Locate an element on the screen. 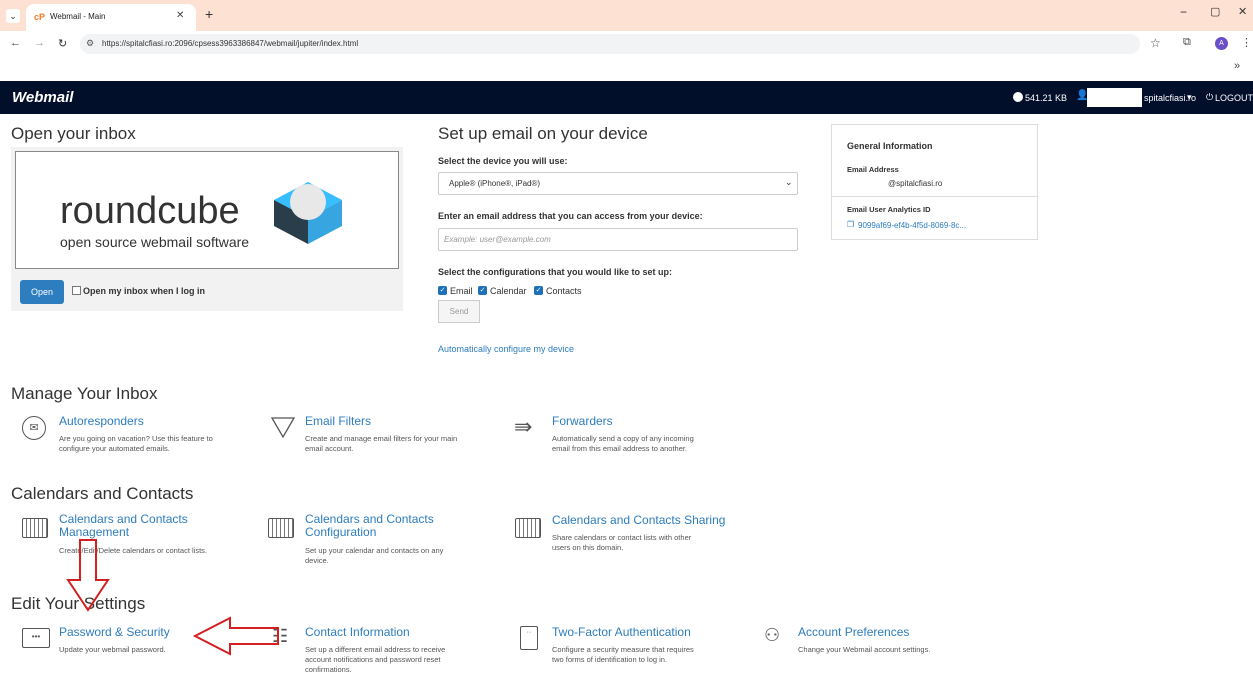  left-arrow-annotation is located at coordinates (235, 636).